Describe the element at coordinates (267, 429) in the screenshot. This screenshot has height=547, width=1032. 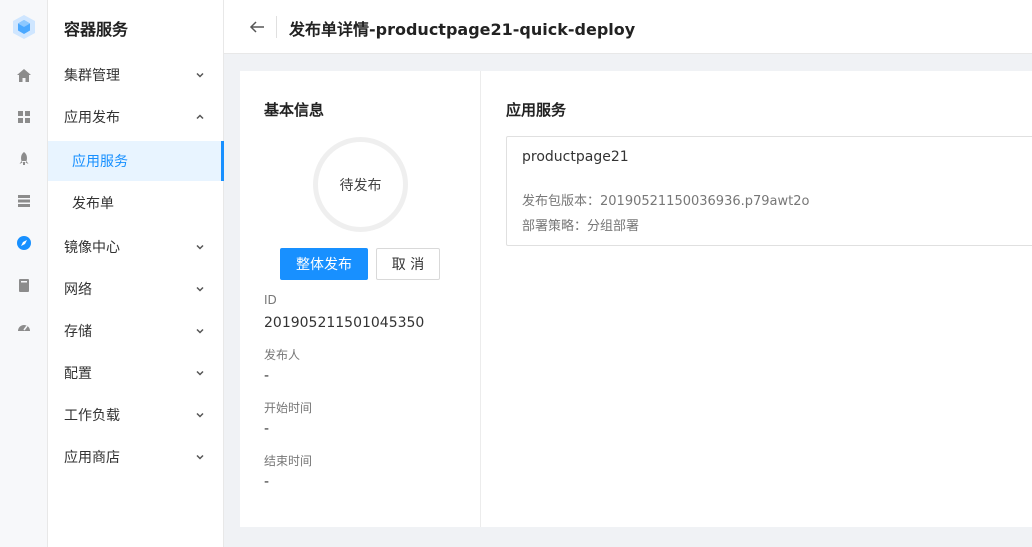
I see `field-value-start-time: -` at that location.